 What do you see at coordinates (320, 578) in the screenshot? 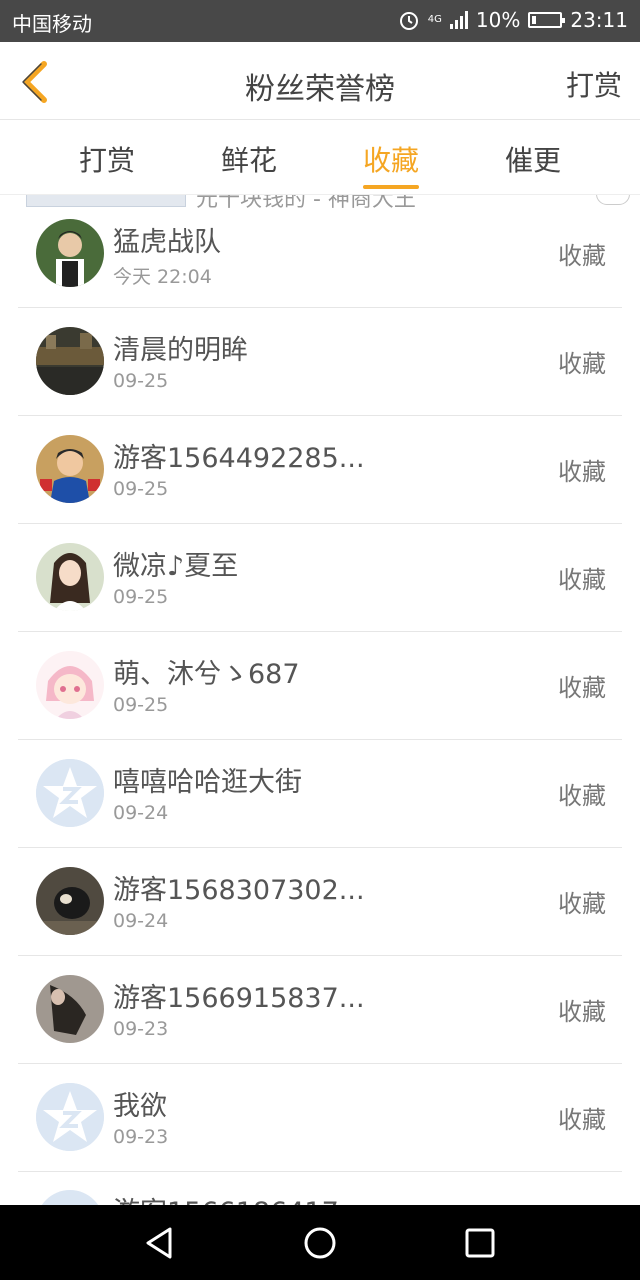
I see `list-item: 微凉♪夏至 09-25 收藏` at bounding box center [320, 578].